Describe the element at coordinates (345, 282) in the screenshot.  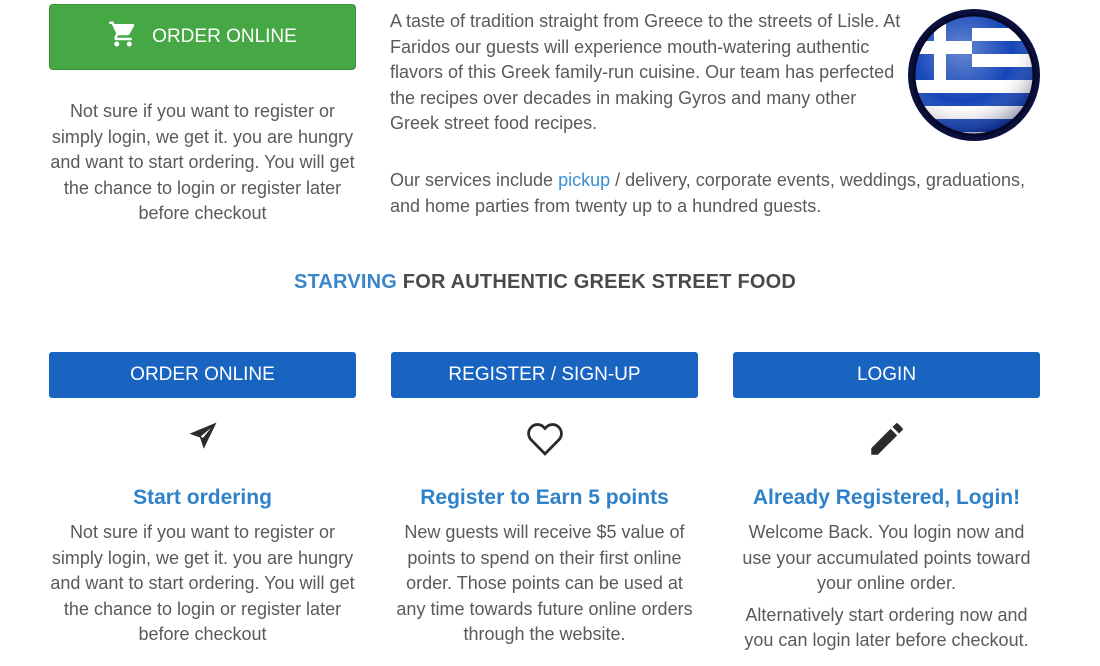
I see `headline-highlight: STARVING` at that location.